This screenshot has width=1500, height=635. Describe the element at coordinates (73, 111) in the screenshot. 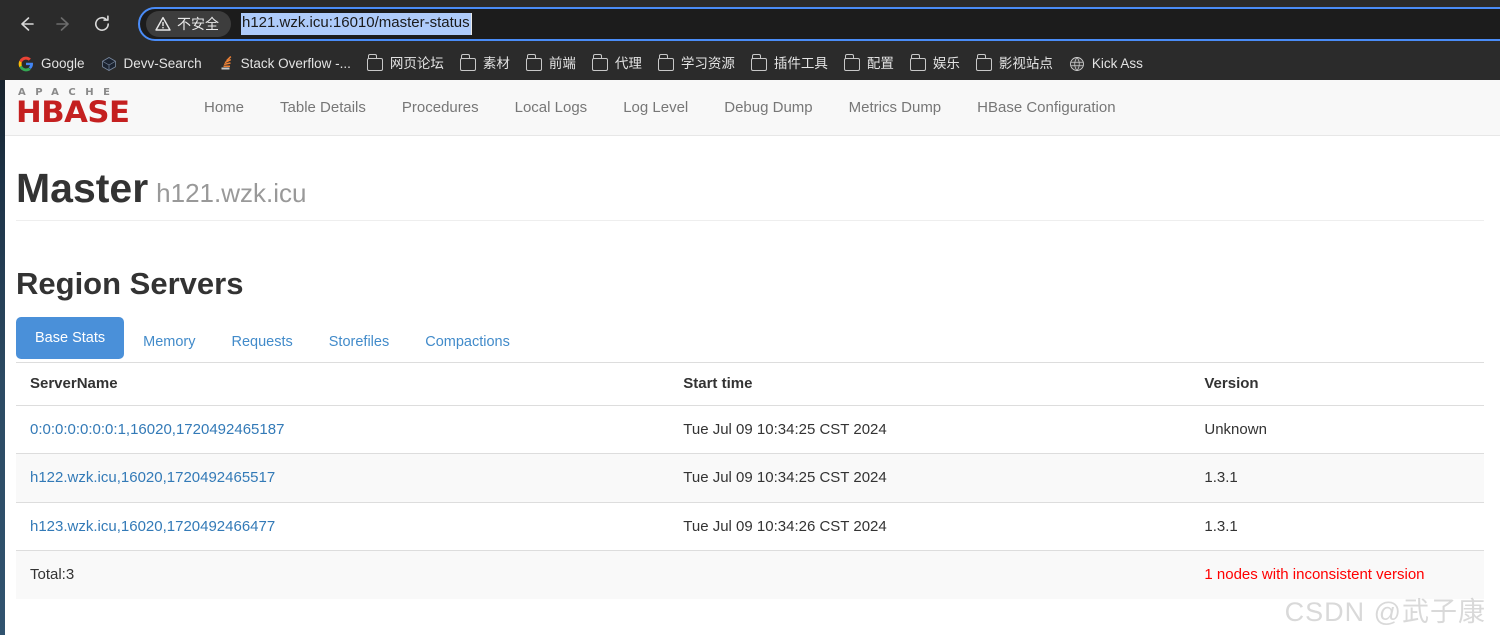

I see `hbase-logo-hbase-text: HBASE` at that location.